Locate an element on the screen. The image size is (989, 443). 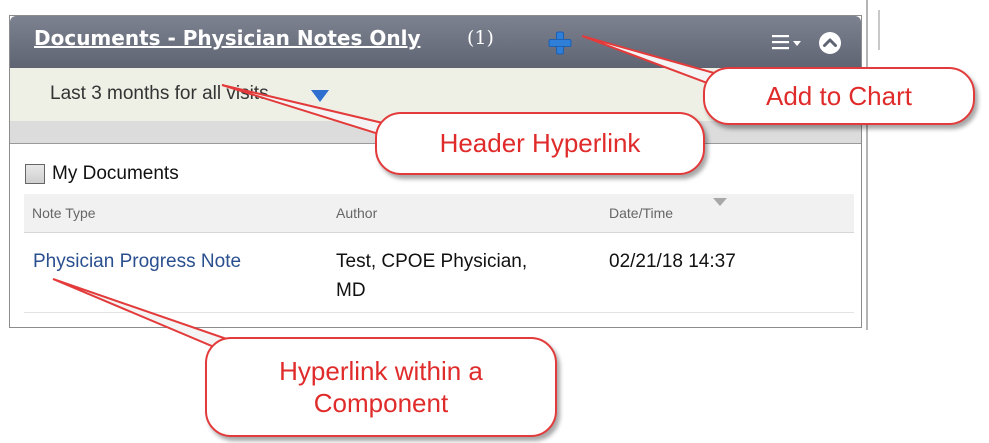
add-to-chart-callout: Add to Chart is located at coordinates (839, 96).